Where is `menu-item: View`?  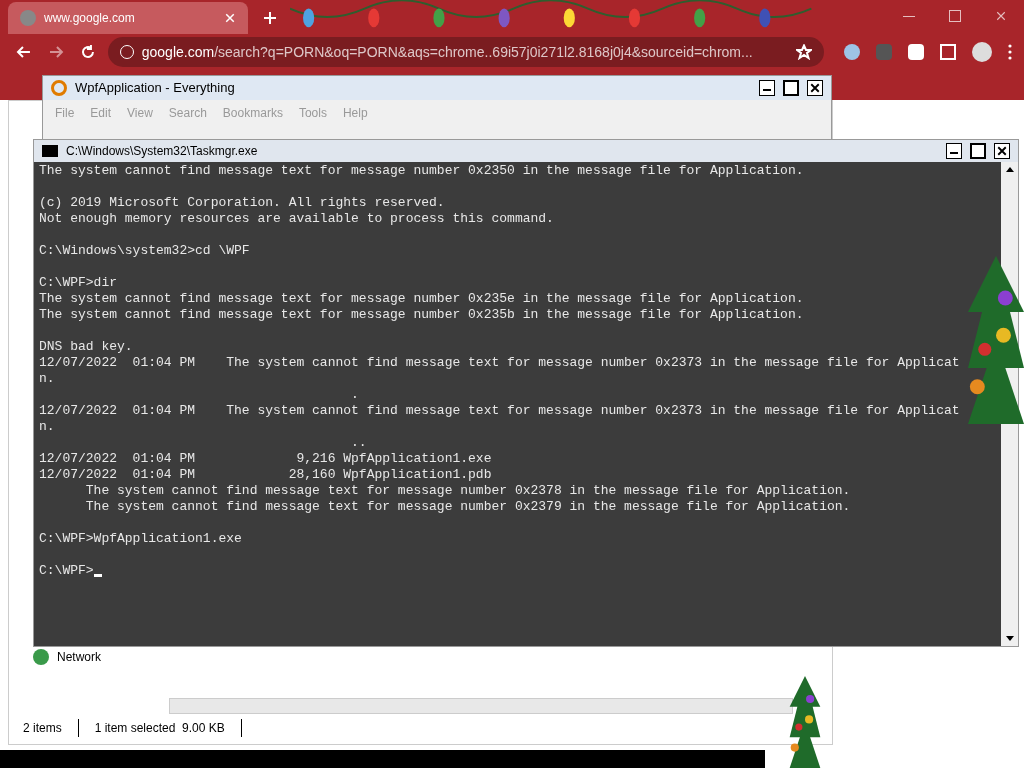
menu-item: View is located at coordinates (140, 113).